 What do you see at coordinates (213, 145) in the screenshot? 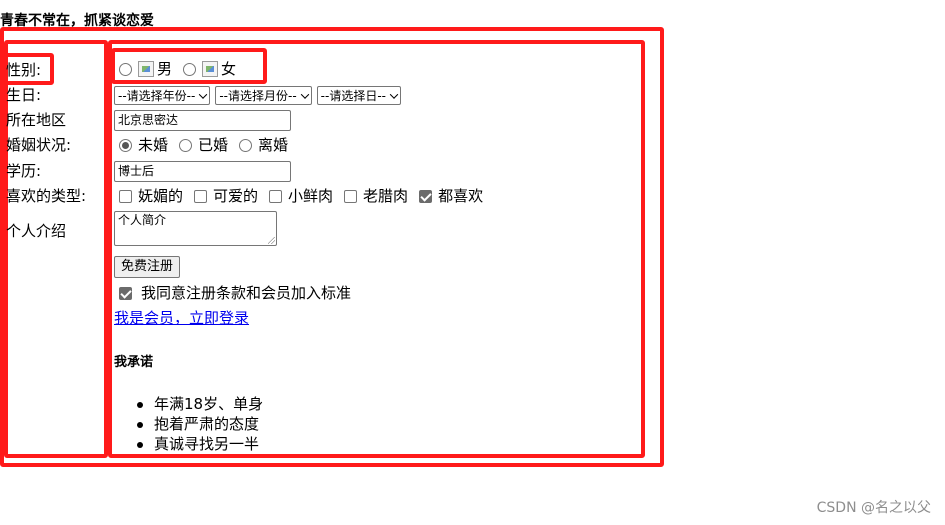
I see `marital-option-label: 已婚` at bounding box center [213, 145].